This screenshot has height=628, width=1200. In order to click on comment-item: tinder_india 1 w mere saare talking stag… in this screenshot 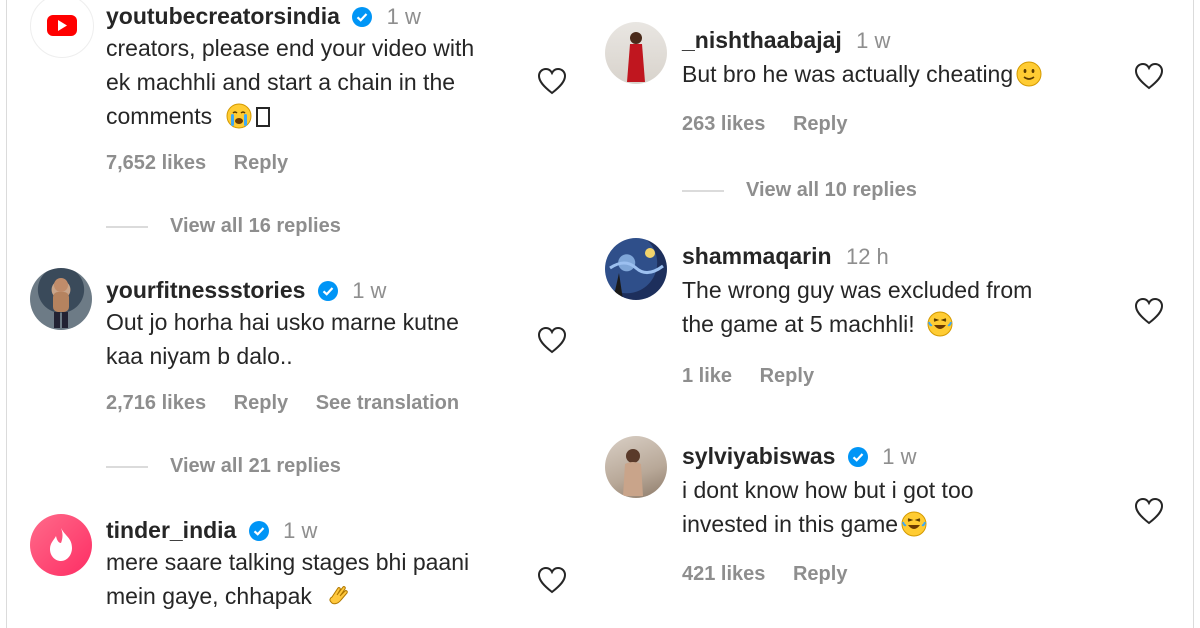, I will do `click(295, 568)`.